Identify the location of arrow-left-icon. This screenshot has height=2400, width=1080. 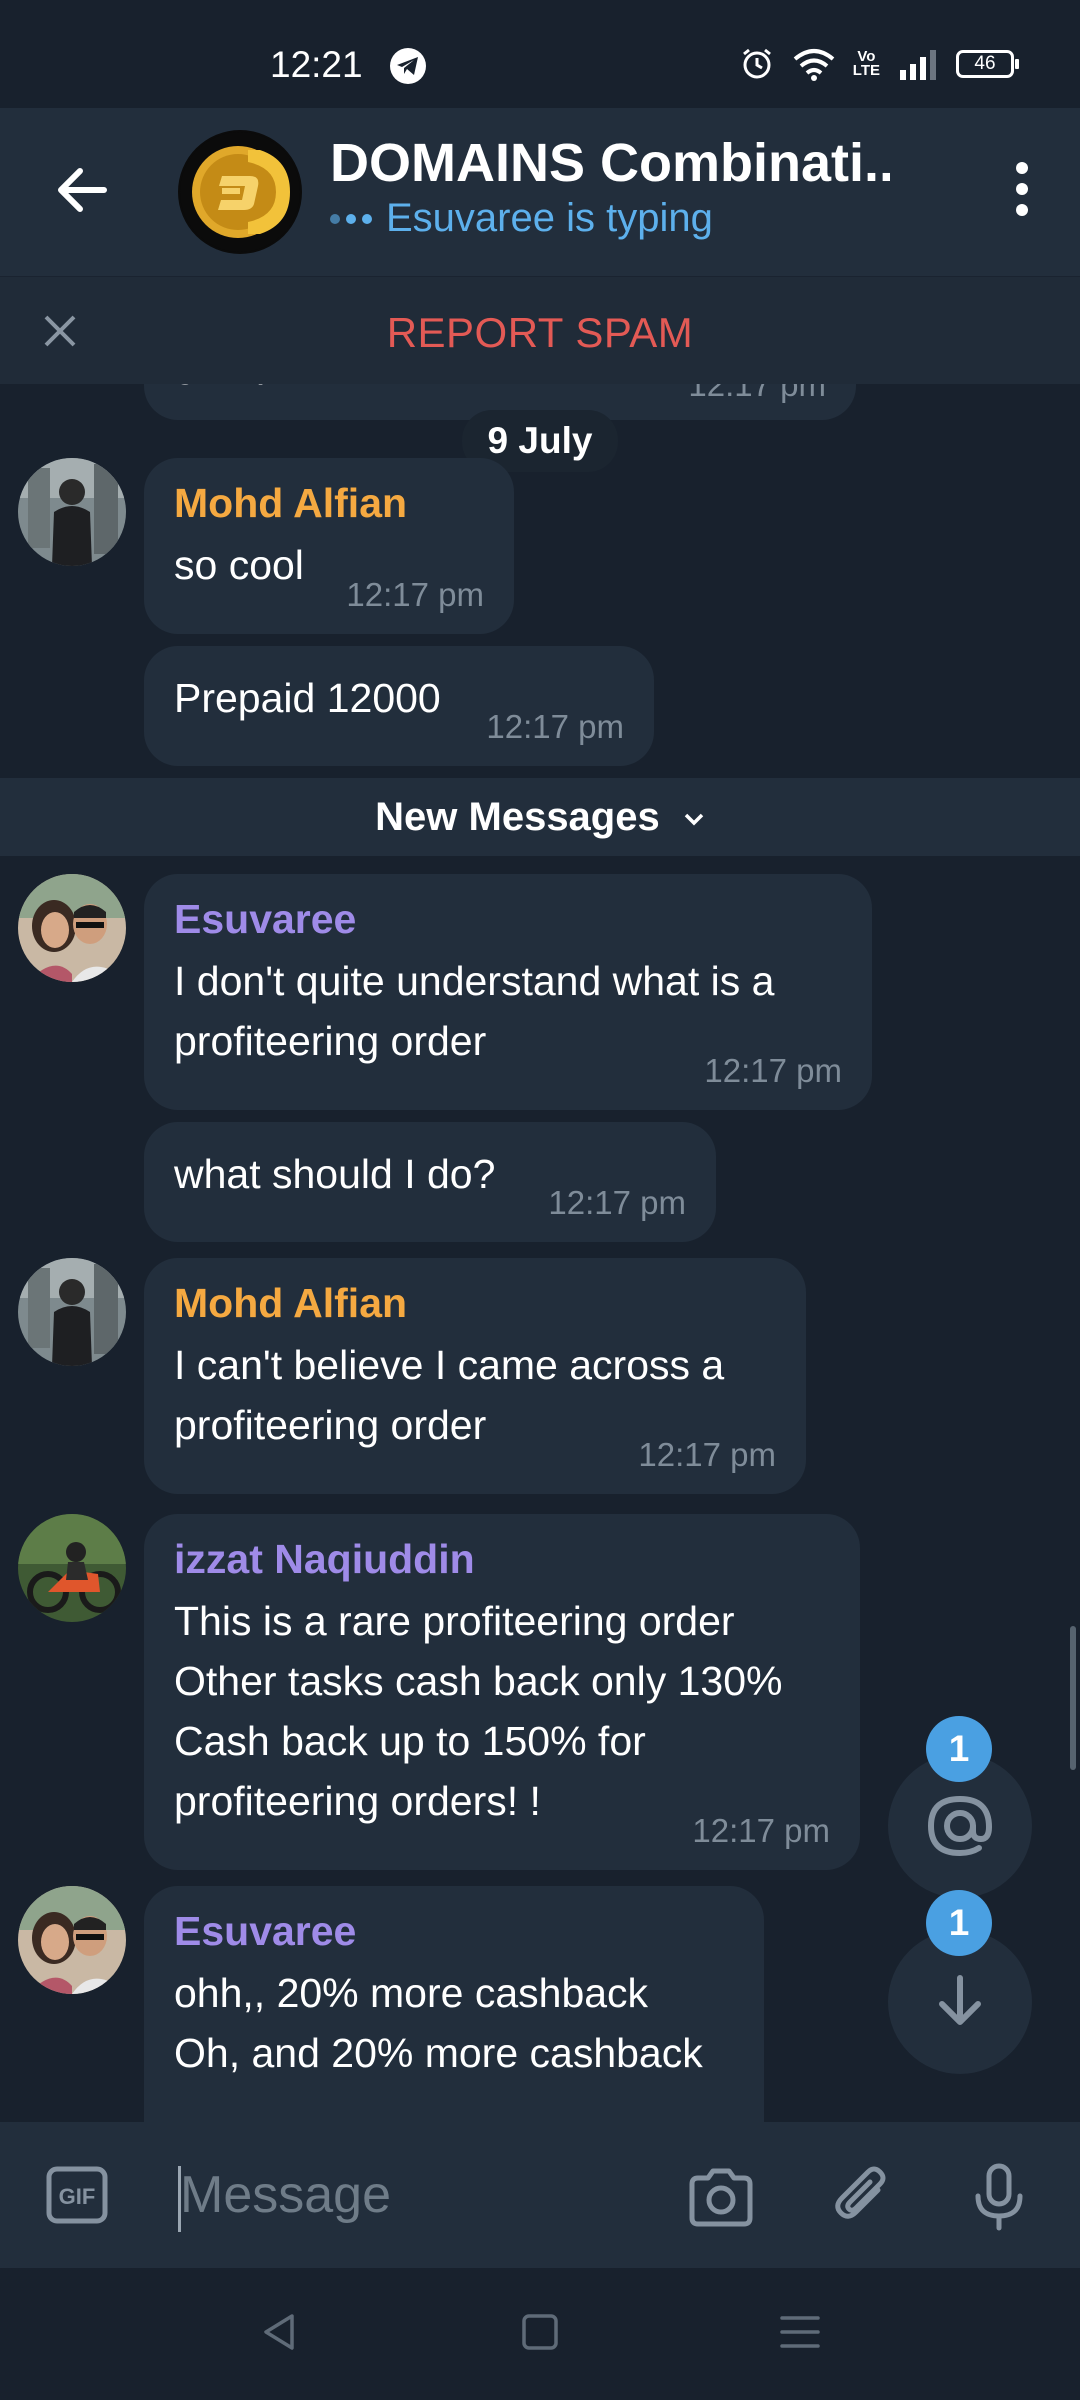
(82, 190).